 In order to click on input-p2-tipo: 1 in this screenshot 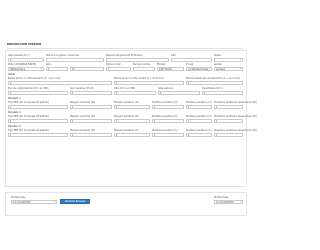, I will do `click(38, 120)`.